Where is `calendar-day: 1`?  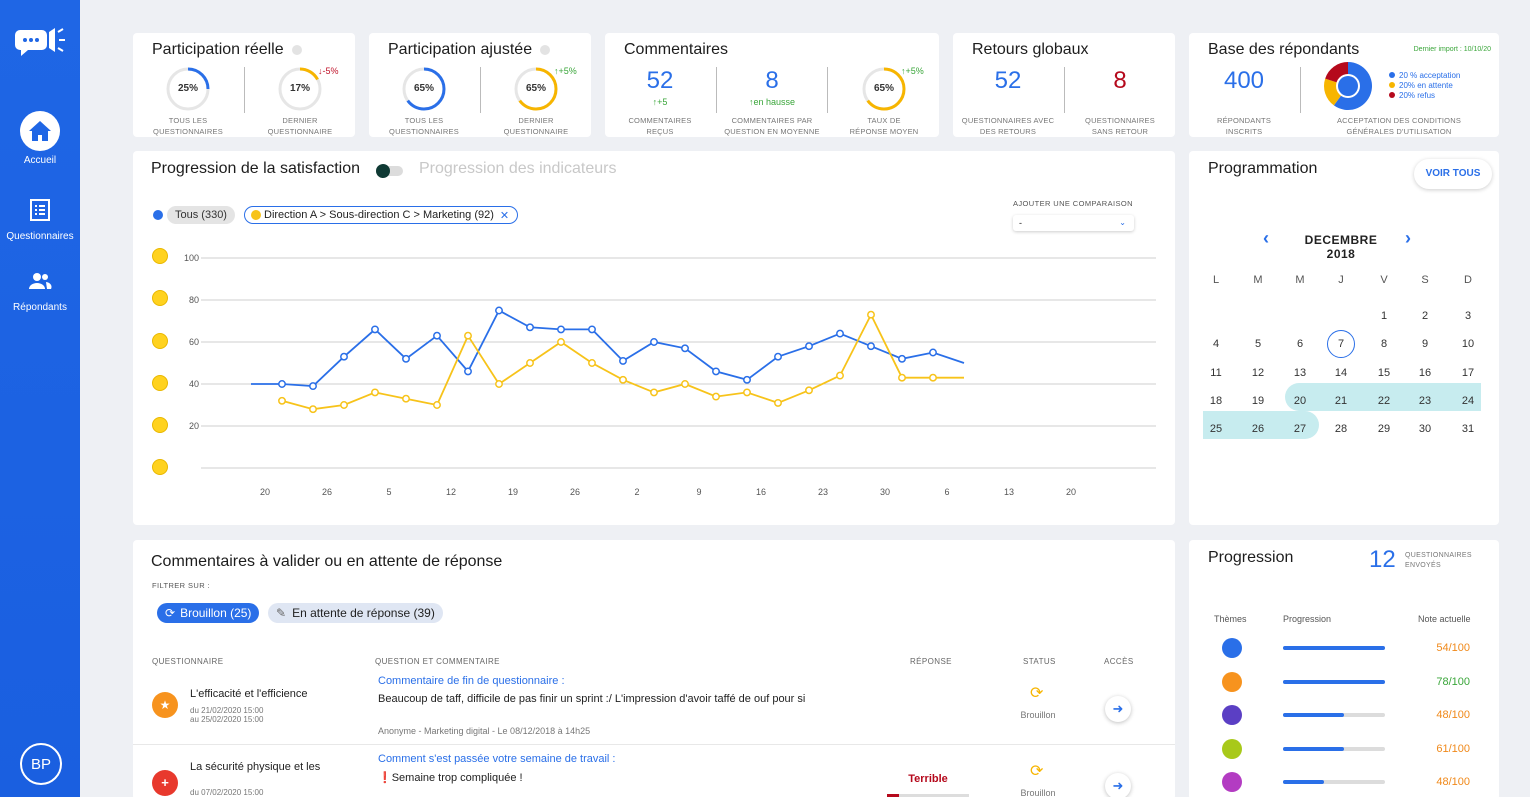
calendar-day: 1 is located at coordinates (1384, 316).